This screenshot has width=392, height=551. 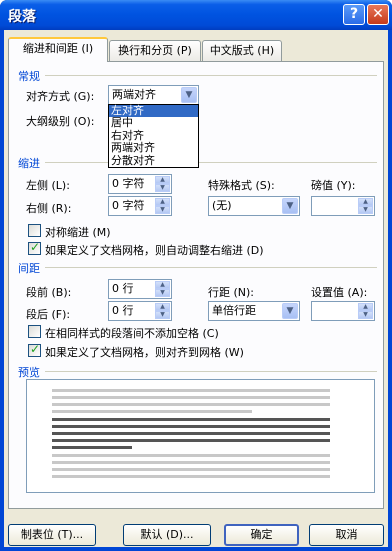 What do you see at coordinates (333, 185) in the screenshot?
I see `indent-by-label: 磅值 (Y):` at bounding box center [333, 185].